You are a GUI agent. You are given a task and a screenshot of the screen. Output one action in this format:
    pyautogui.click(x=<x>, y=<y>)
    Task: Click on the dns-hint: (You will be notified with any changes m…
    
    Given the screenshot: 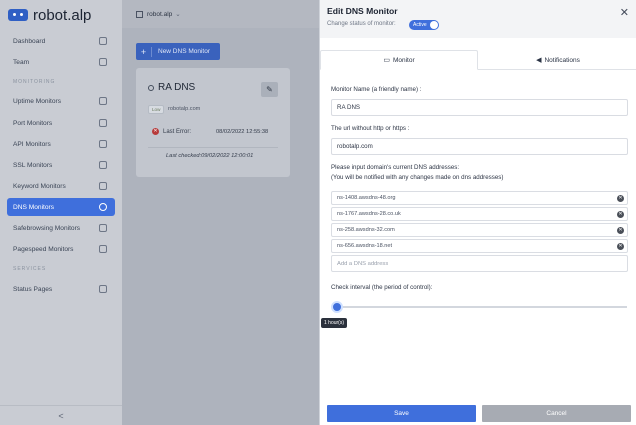 What is the action you would take?
    pyautogui.click(x=417, y=177)
    